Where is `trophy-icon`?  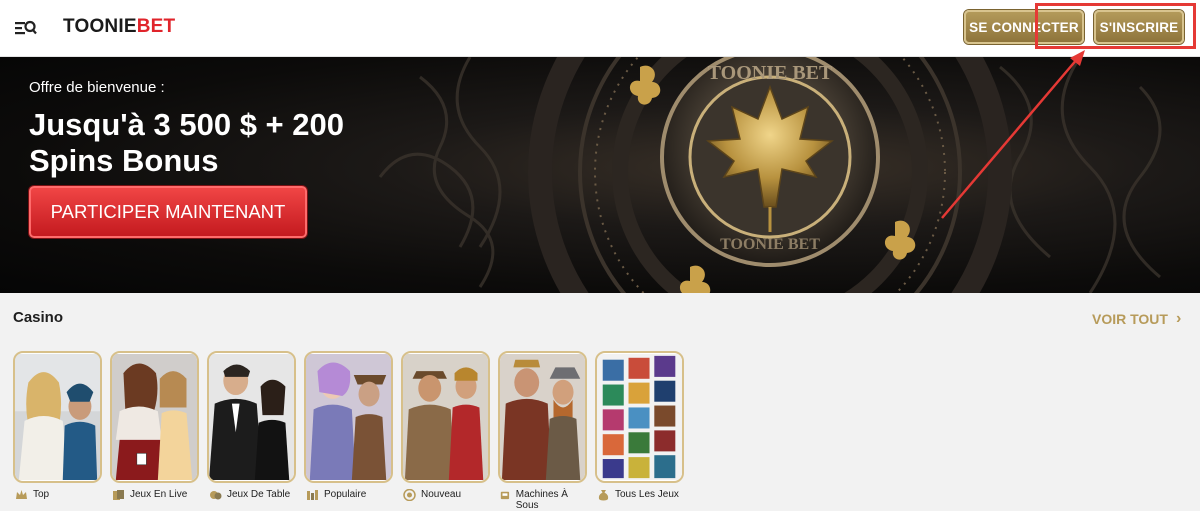
trophy-icon is located at coordinates (312, 495).